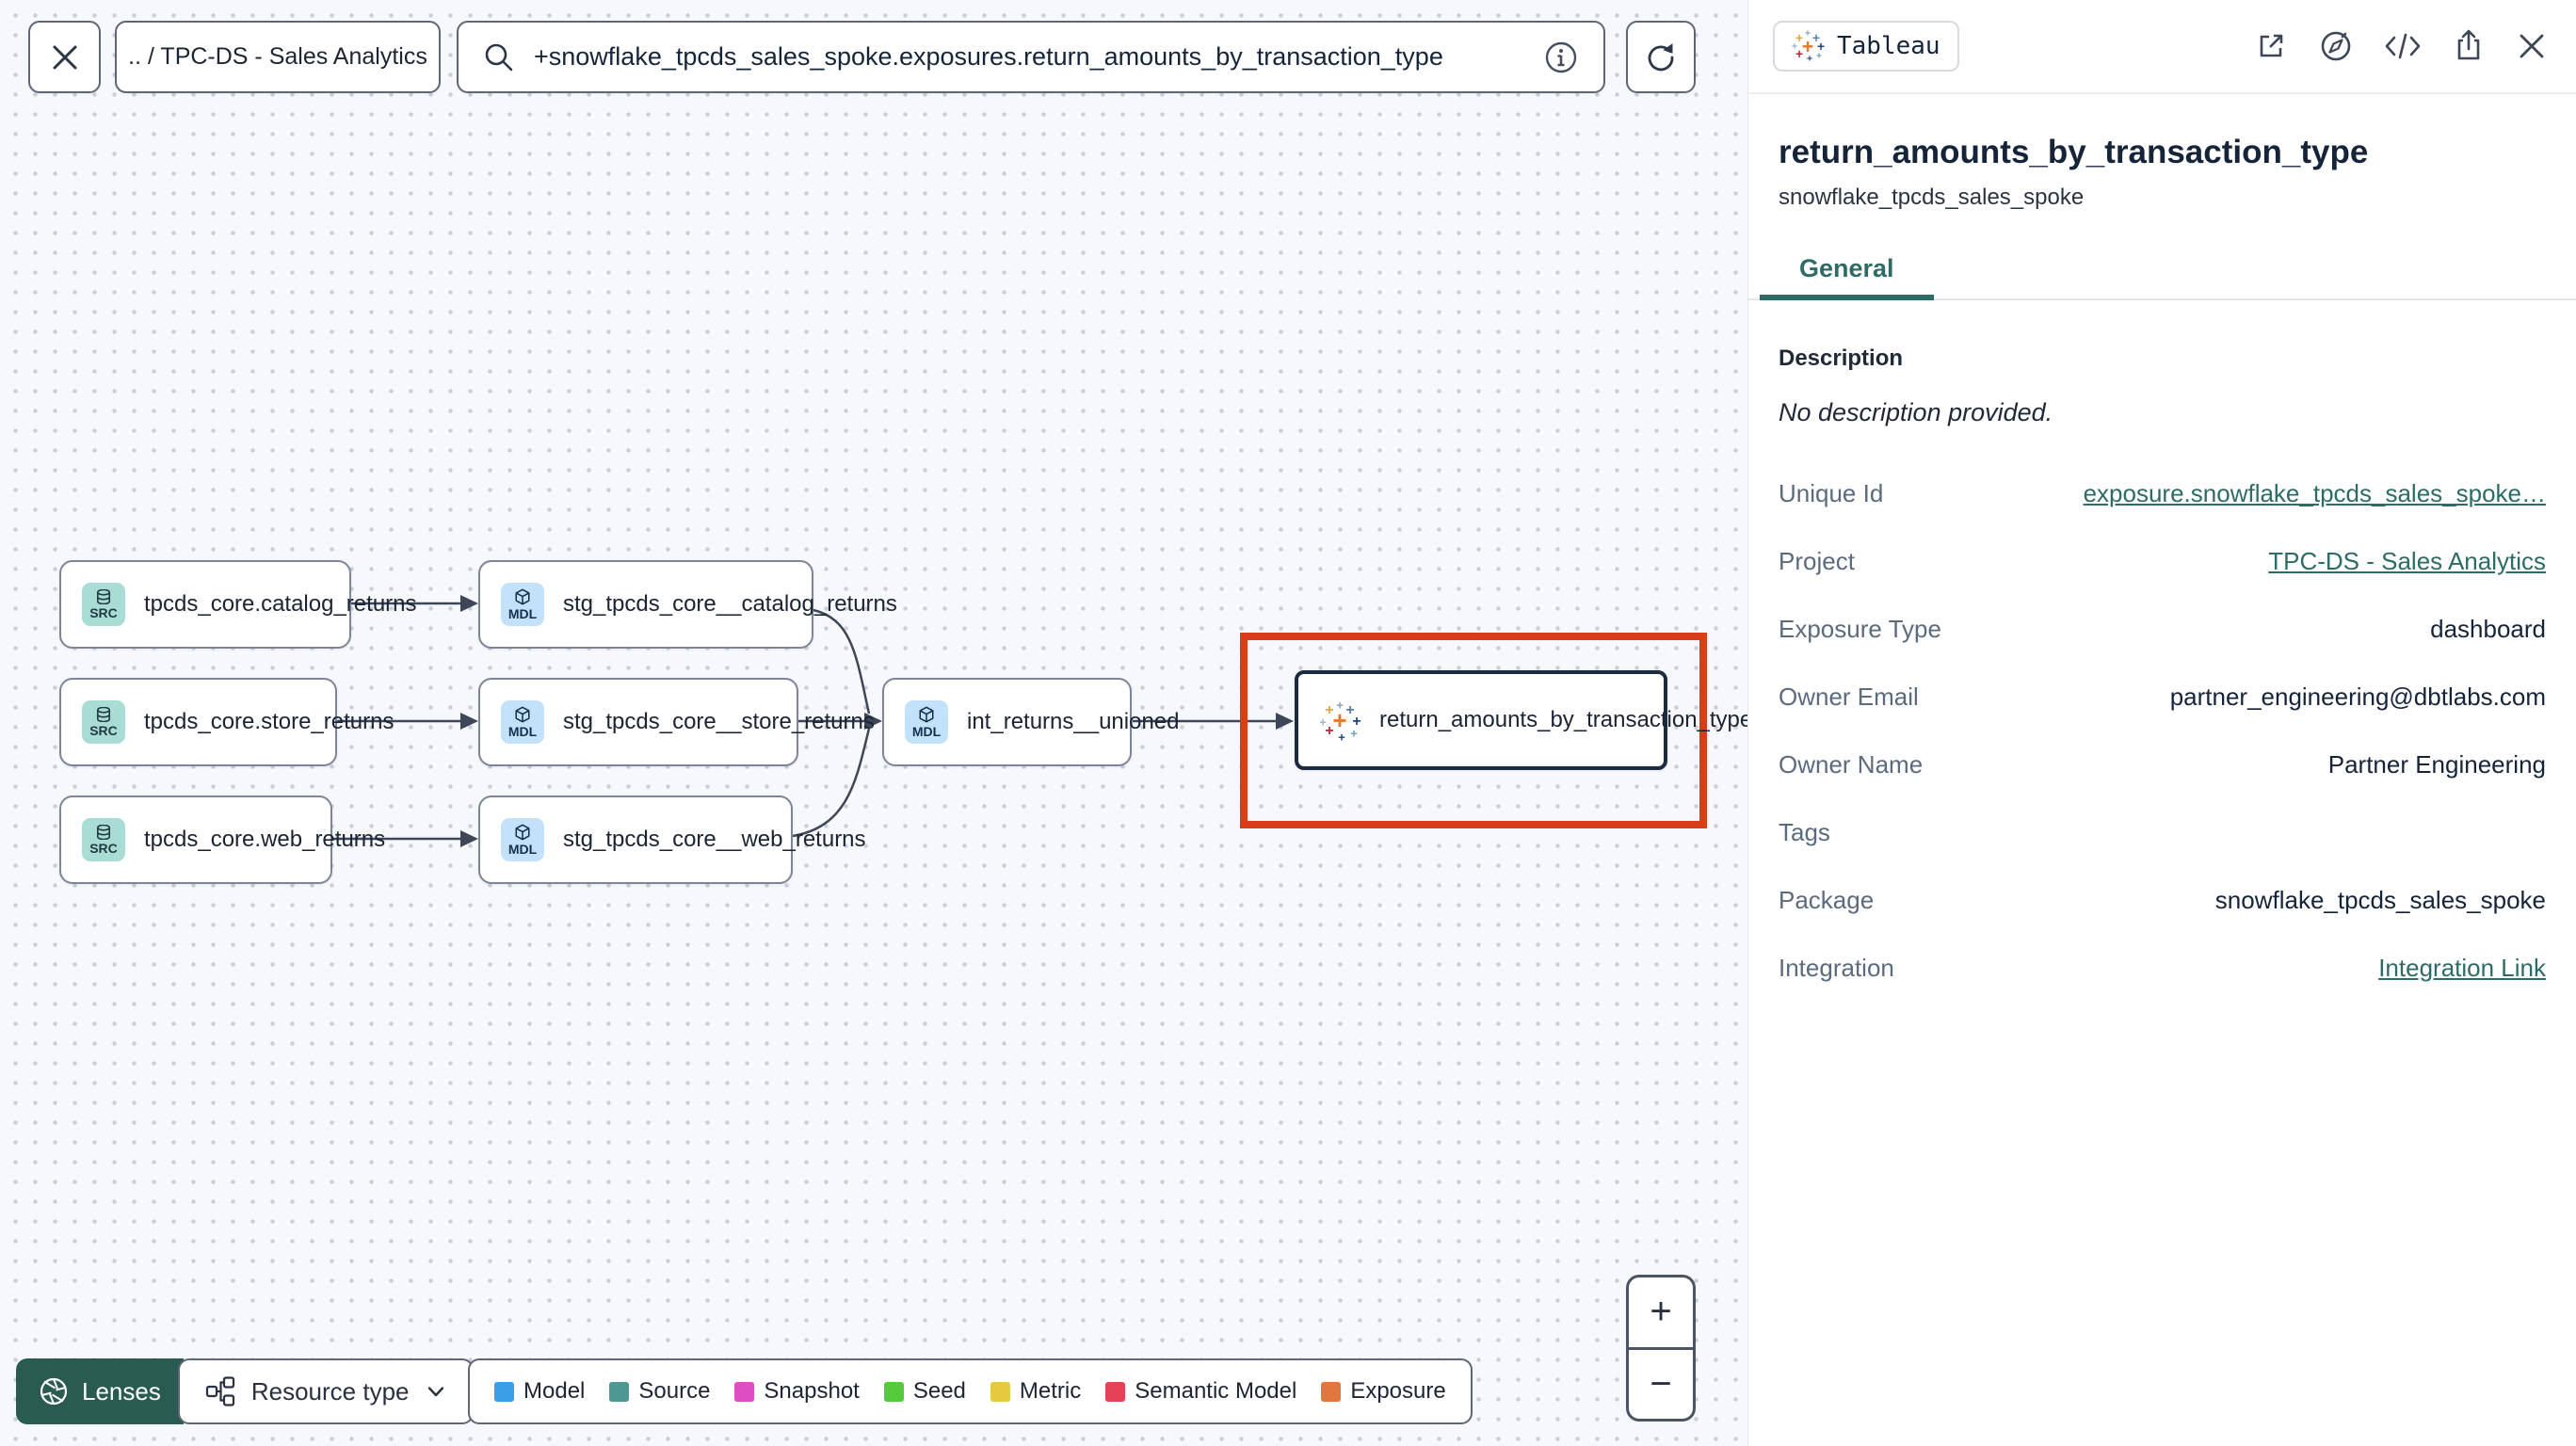  I want to click on share-button, so click(2469, 46).